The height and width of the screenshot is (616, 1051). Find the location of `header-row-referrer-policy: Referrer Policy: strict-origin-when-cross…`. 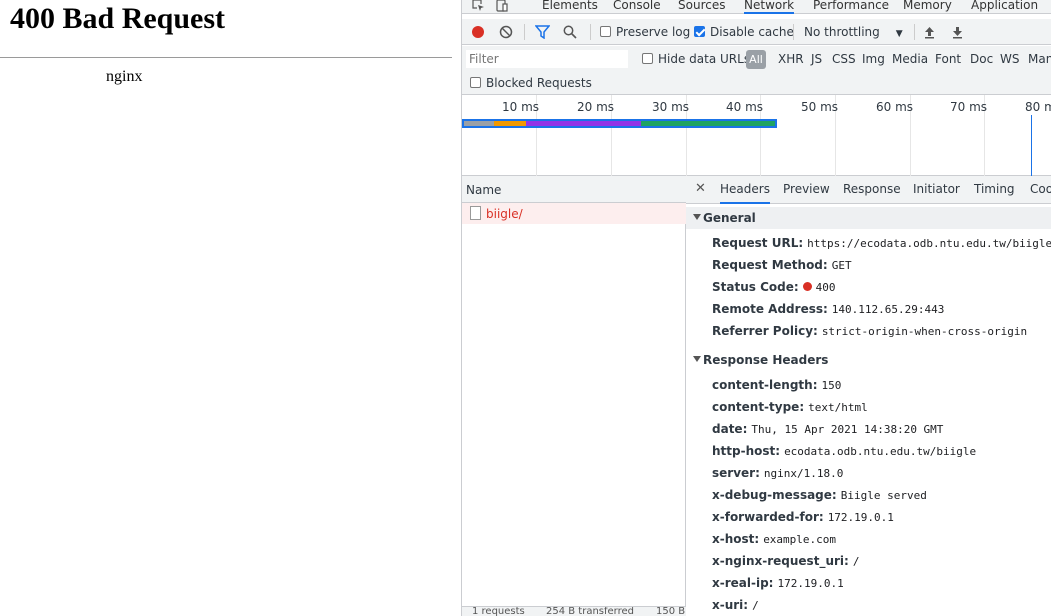

header-row-referrer-policy: Referrer Policy: strict-origin-when-cross… is located at coordinates (869, 335).